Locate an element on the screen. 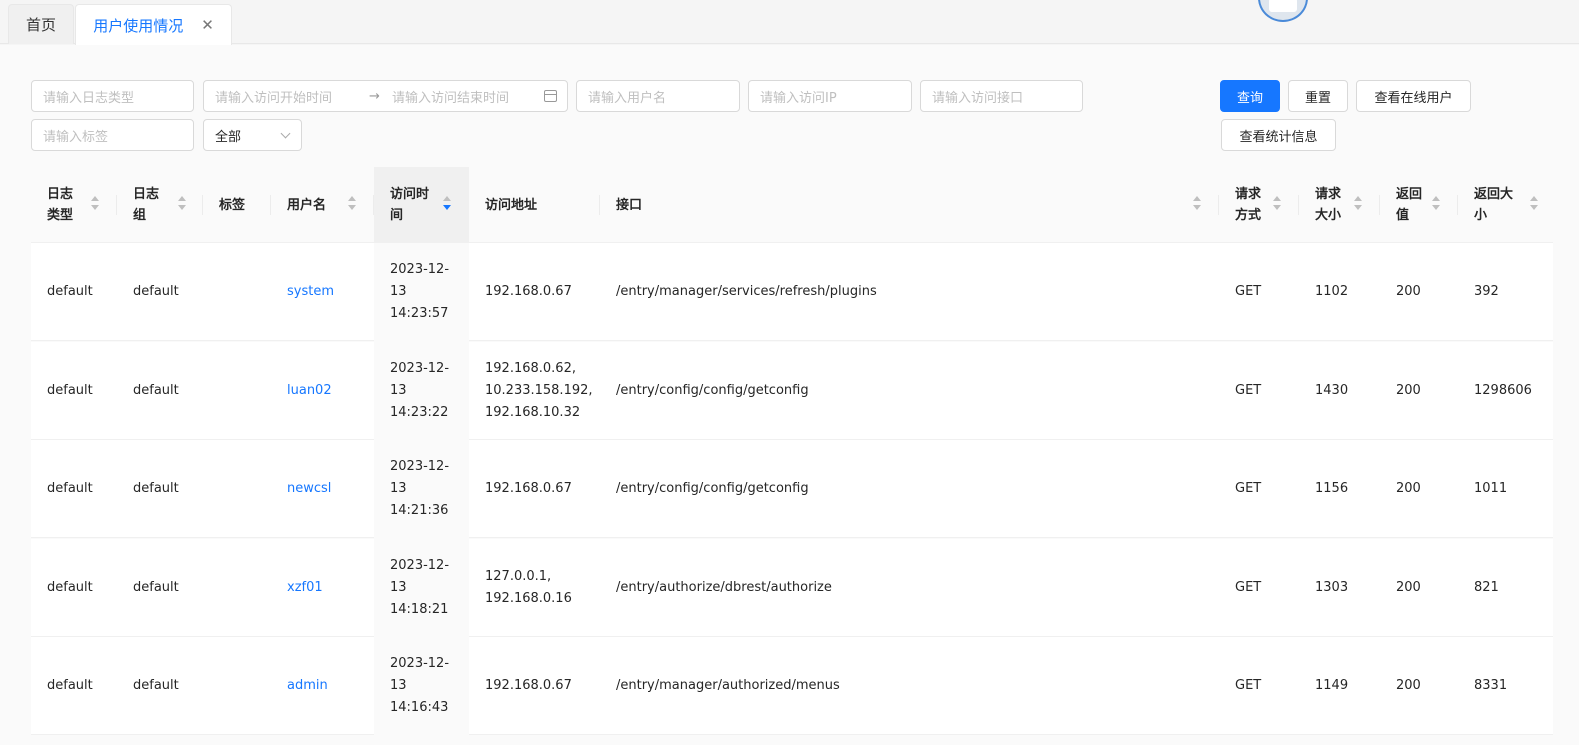  col-req-size: 请求 大小 is located at coordinates (1339, 205).